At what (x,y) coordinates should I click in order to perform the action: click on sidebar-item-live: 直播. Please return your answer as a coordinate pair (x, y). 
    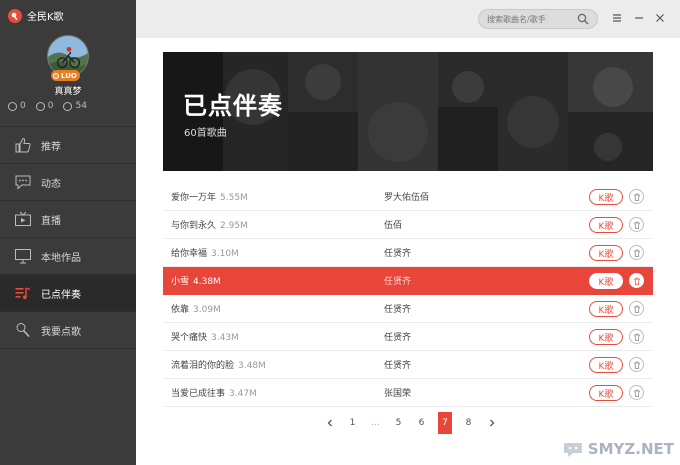
    Looking at the image, I should click on (68, 219).